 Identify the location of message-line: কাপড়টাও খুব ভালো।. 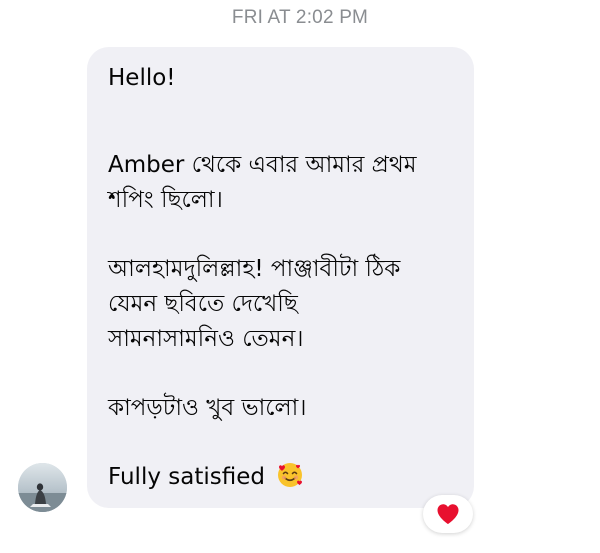
(207, 408).